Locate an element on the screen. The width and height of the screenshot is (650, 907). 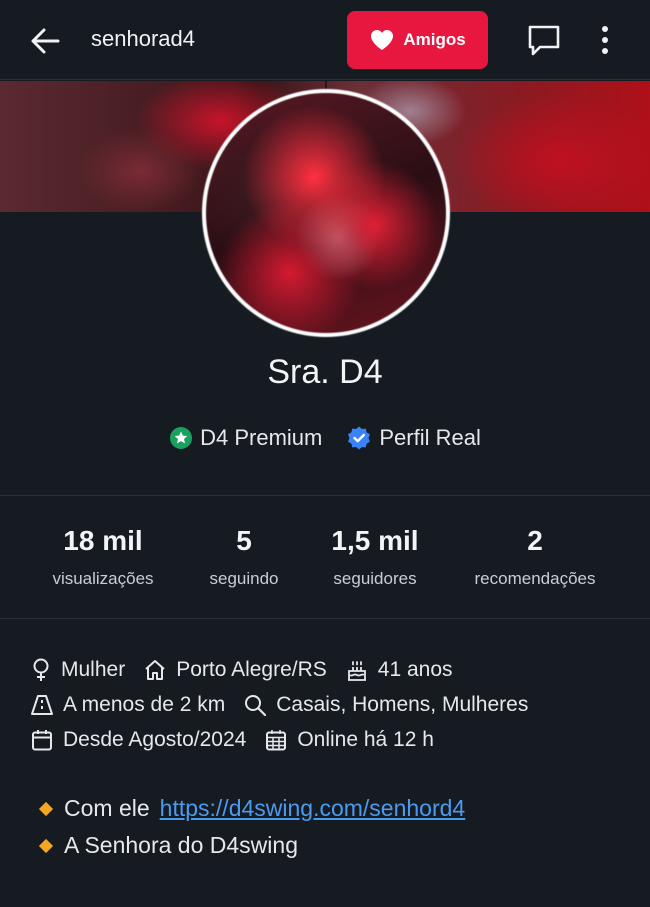
info-distance: A menos de 2 km is located at coordinates (127, 705).